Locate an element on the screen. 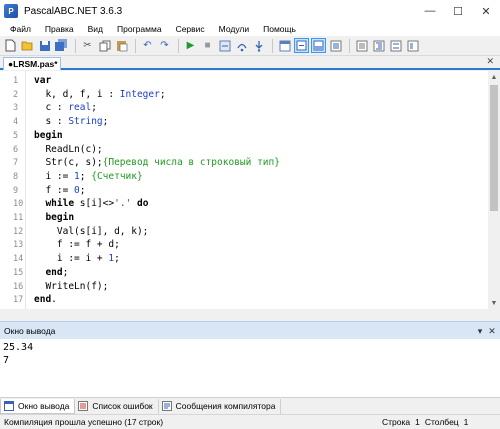 This screenshot has height=429, width=500. scrollbar-thumb is located at coordinates (494, 148).